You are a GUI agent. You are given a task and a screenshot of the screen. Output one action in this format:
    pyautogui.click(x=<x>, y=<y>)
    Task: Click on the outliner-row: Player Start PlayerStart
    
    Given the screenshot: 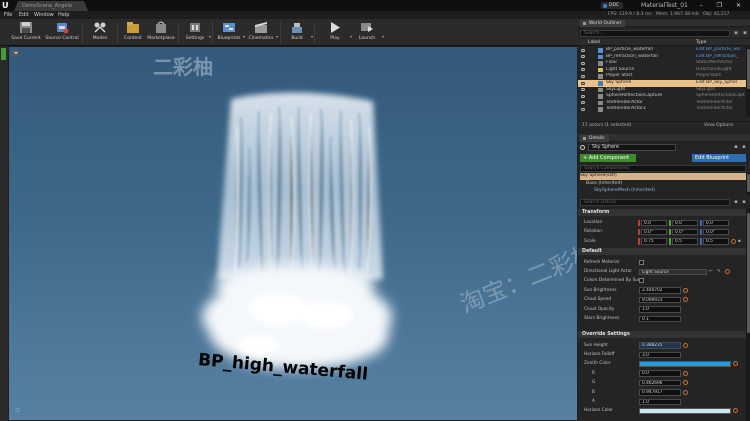 What is the action you would take?
    pyautogui.click(x=664, y=76)
    